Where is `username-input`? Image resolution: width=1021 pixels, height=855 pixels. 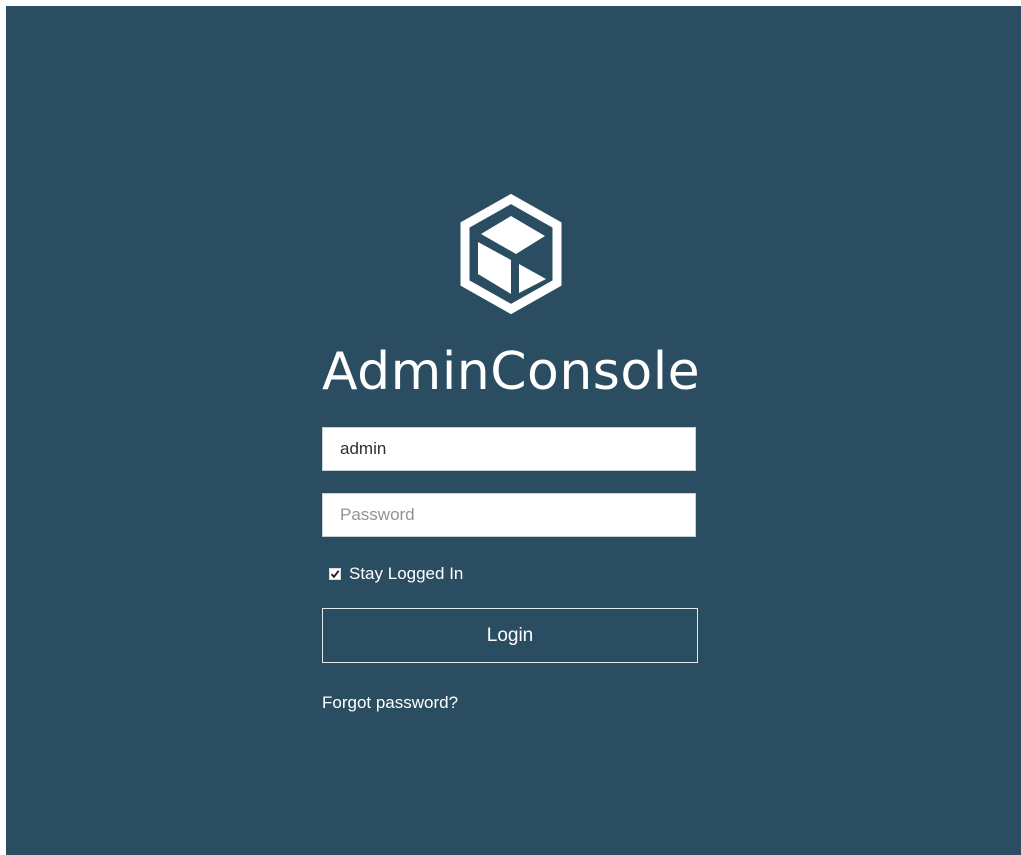
username-input is located at coordinates (509, 449).